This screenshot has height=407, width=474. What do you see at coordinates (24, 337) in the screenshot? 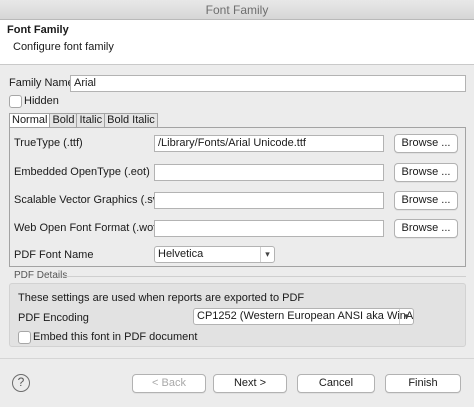
I see `embed-font-checkbox` at bounding box center [24, 337].